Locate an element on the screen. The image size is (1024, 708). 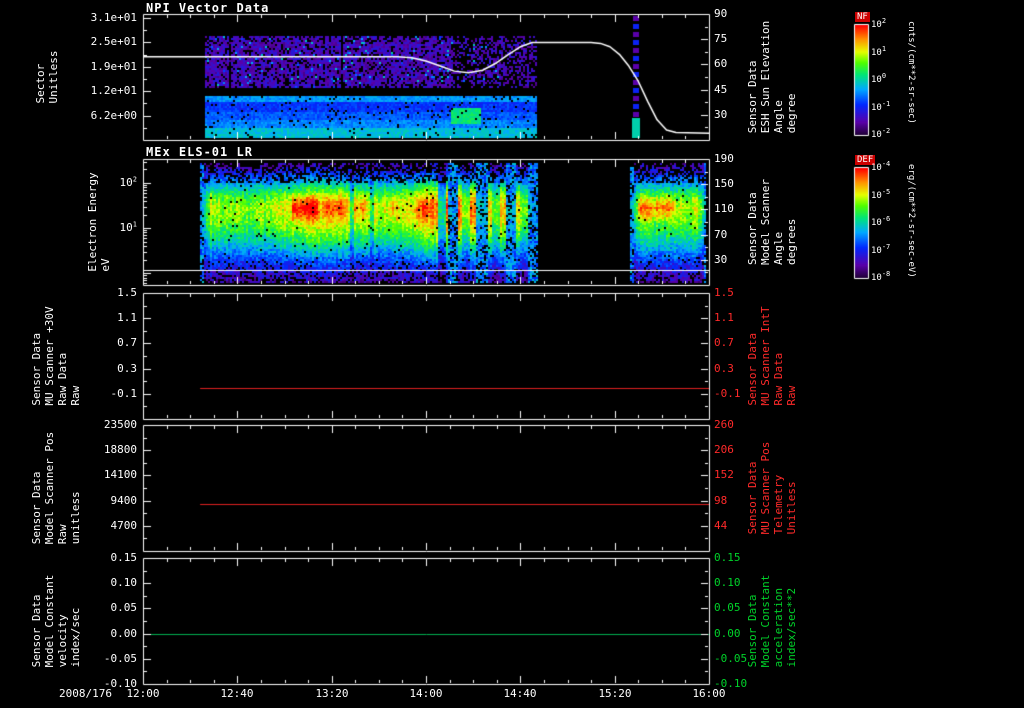
p5-right-axis-label-line-3: index/sec**2 is located at coordinates (791, 627).